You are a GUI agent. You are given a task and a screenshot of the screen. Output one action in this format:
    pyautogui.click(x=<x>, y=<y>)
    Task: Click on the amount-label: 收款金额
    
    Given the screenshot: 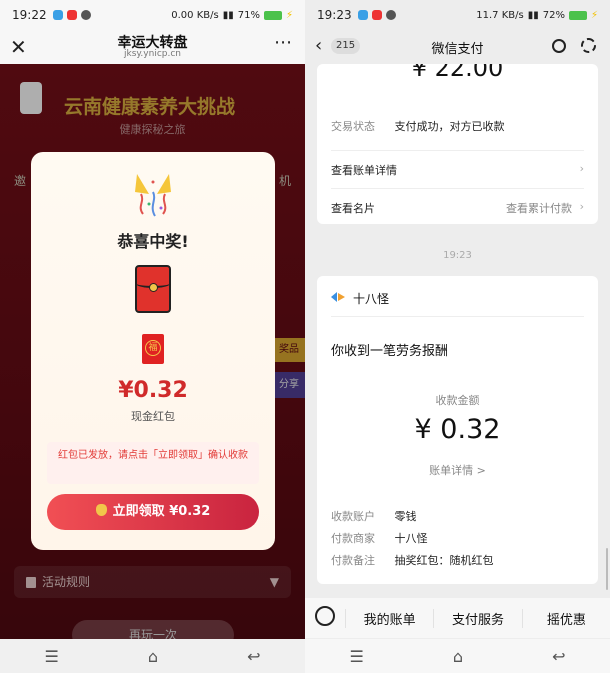 What is the action you would take?
    pyautogui.click(x=457, y=400)
    